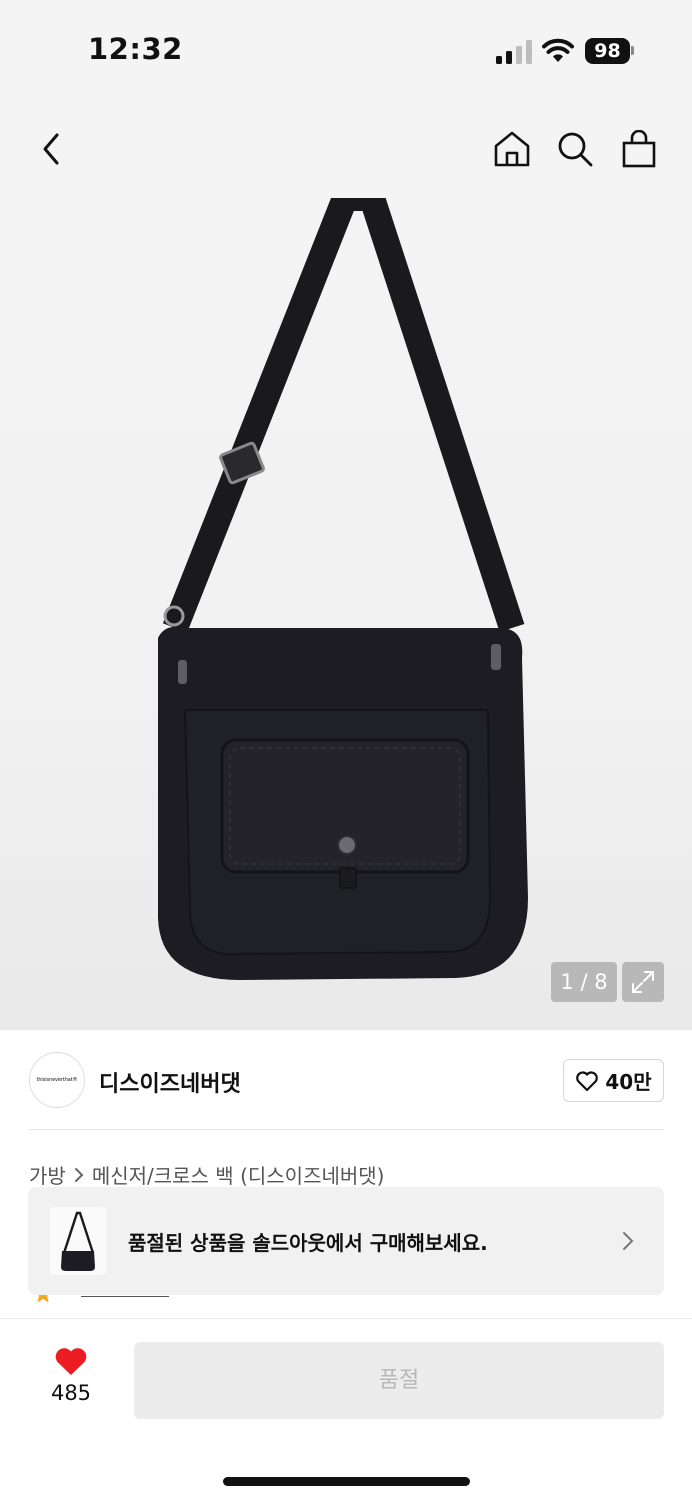  I want to click on back-chevron-icon, so click(51, 149).